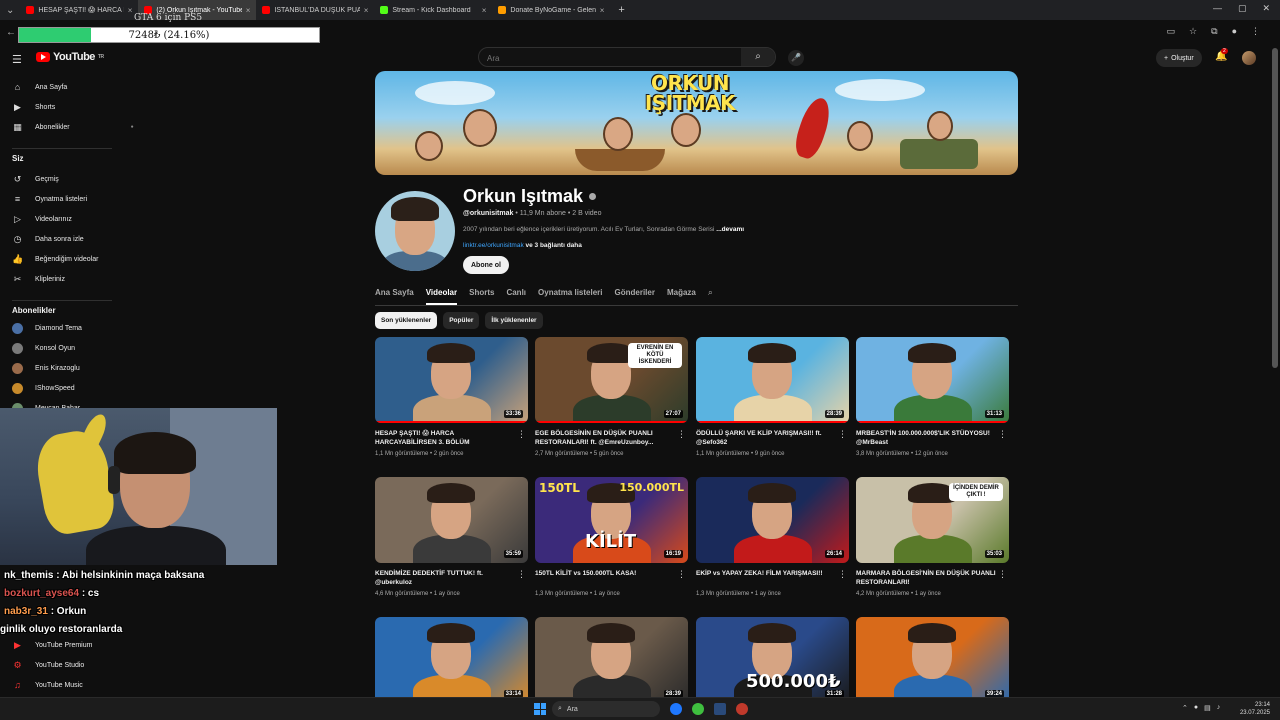 The image size is (1280, 720). What do you see at coordinates (49, 199) in the screenshot?
I see `sidebar-item-playlist: ≡ Oynatma listeleri` at bounding box center [49, 199].